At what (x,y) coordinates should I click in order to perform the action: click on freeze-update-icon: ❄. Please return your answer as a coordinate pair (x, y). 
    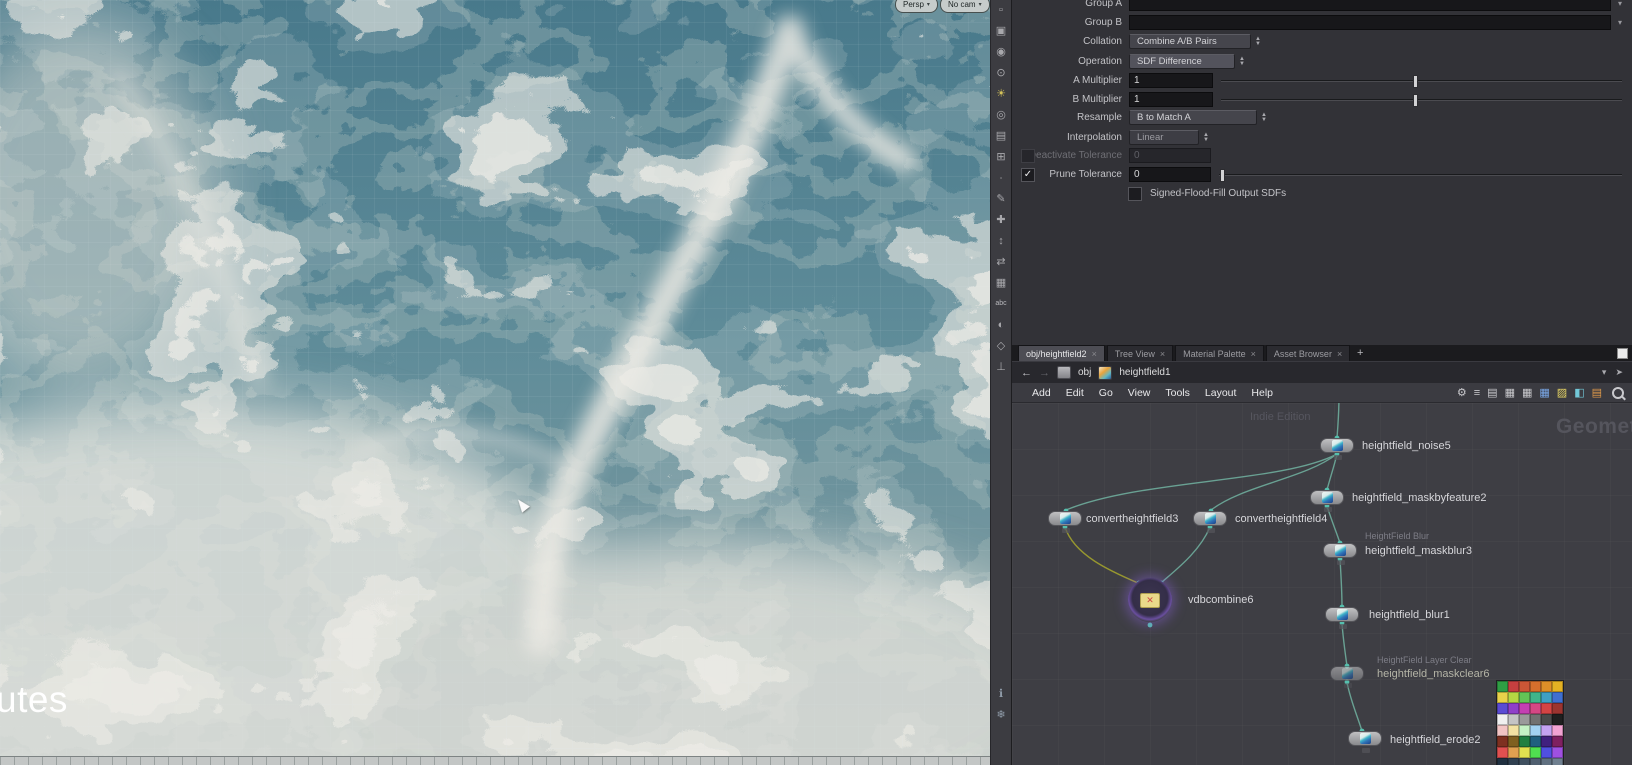
    Looking at the image, I should click on (1000, 714).